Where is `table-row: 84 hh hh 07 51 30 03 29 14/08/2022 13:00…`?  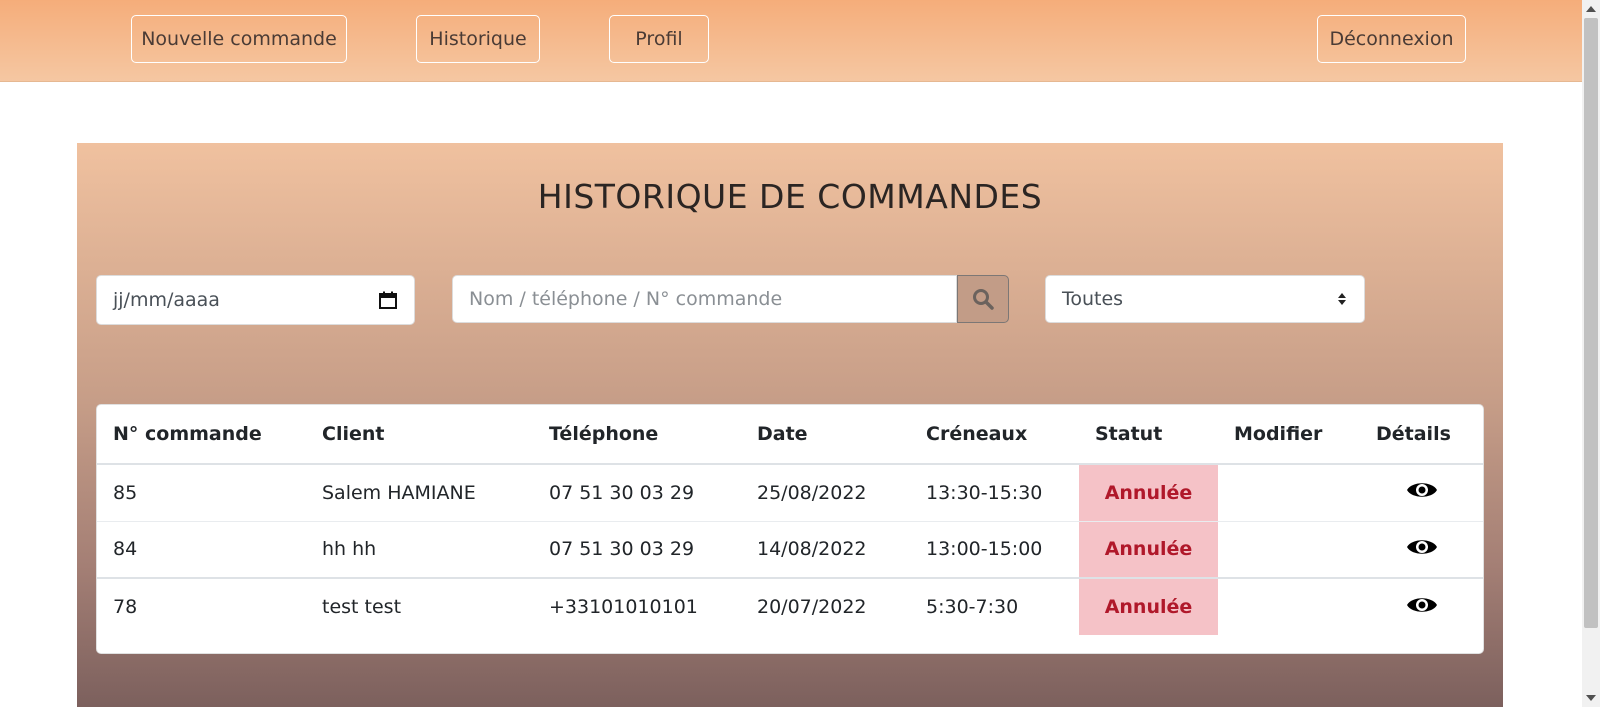 table-row: 84 hh hh 07 51 30 03 29 14/08/2022 13:00… is located at coordinates (790, 549).